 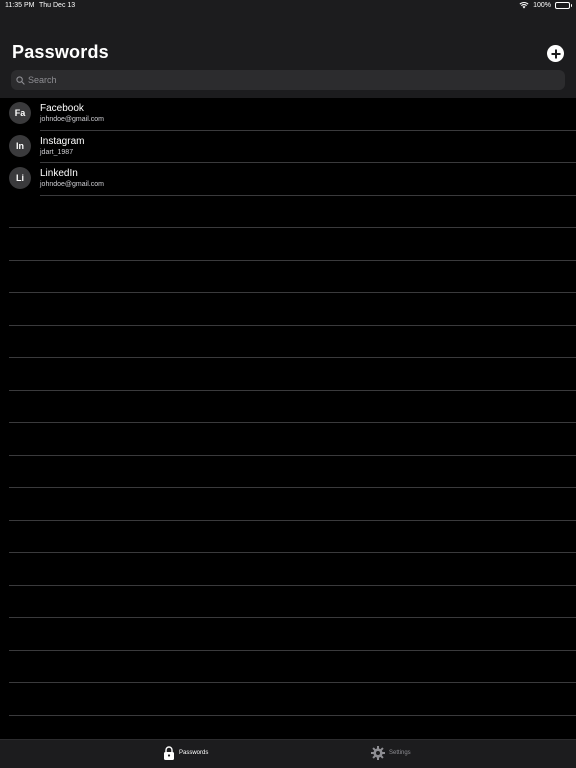 I want to click on tab-label: Passwords, so click(x=194, y=753).